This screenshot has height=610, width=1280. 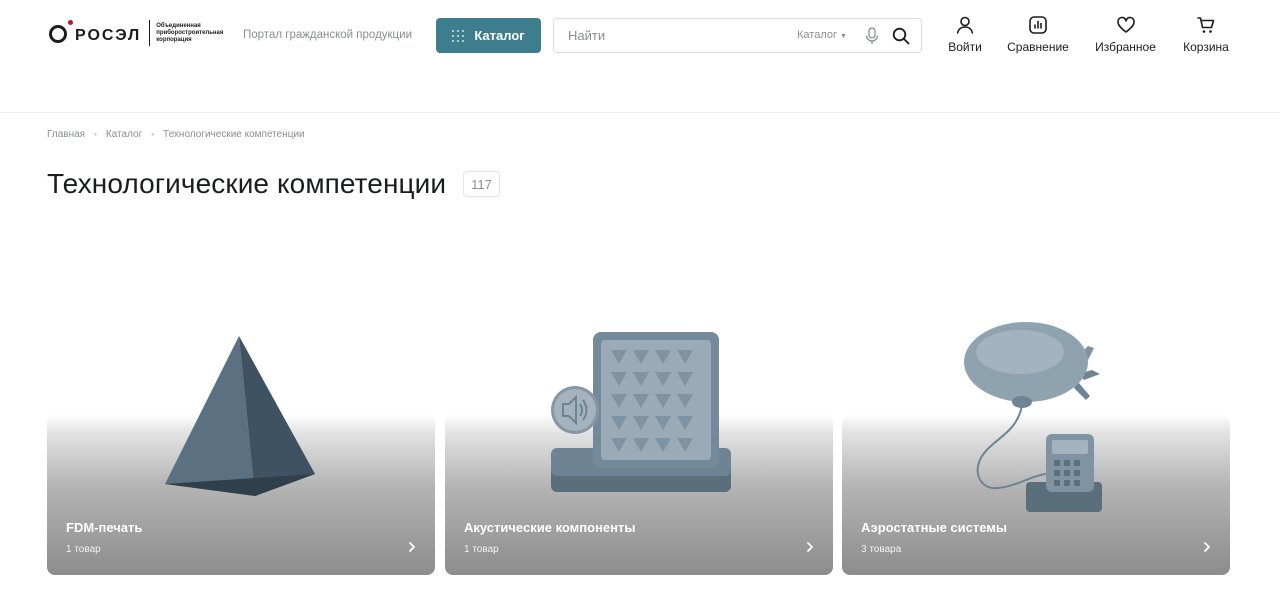 What do you see at coordinates (1206, 34) in the screenshot?
I see `cart-button: Корзина` at bounding box center [1206, 34].